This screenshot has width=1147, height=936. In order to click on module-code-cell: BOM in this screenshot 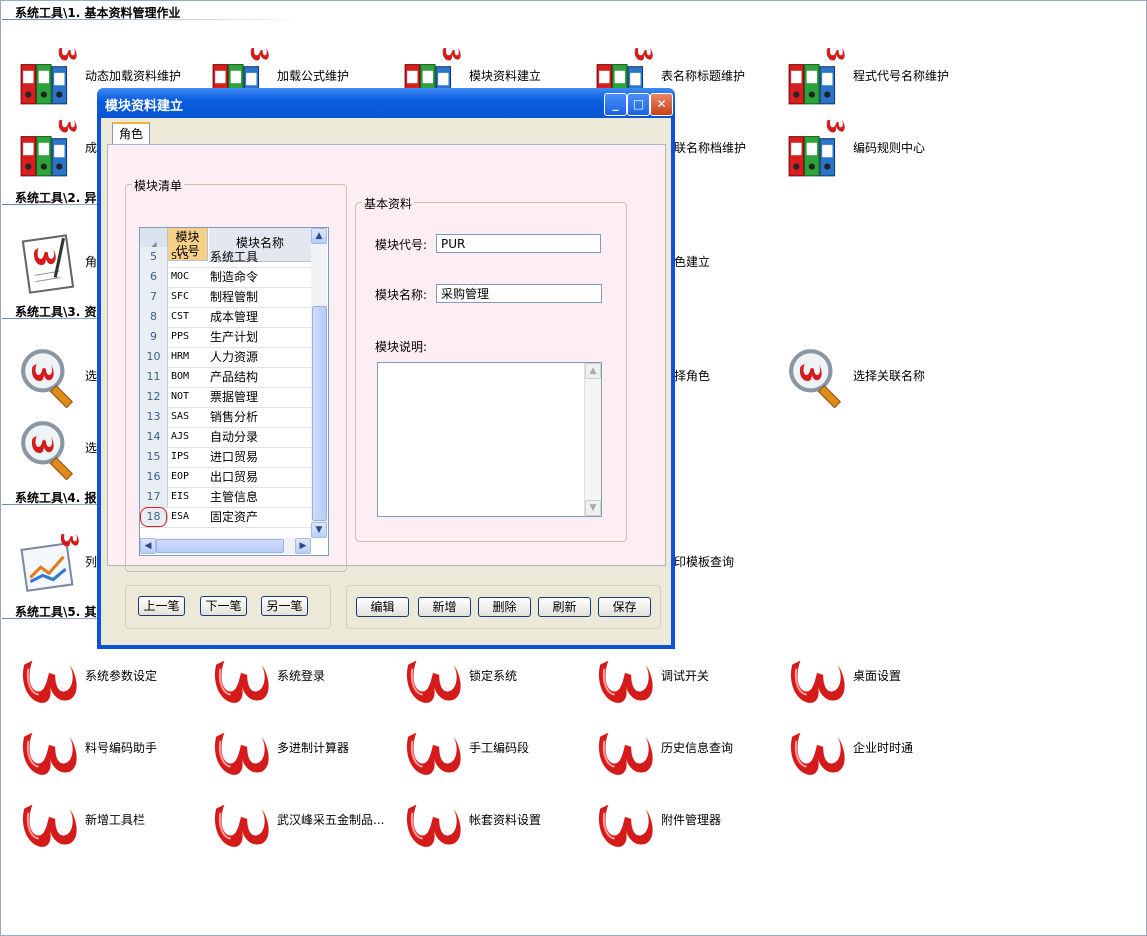, I will do `click(180, 376)`.